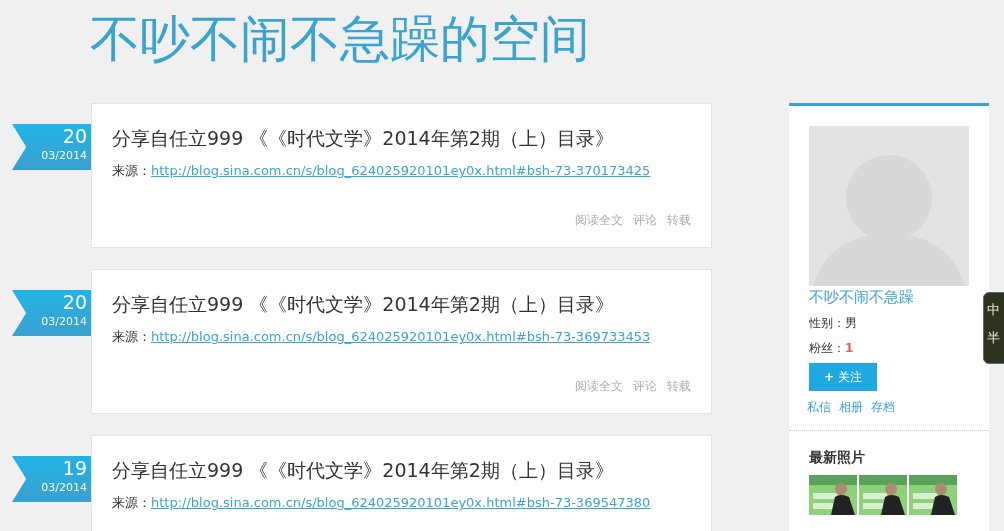 The height and width of the screenshot is (531, 1004). I want to click on source-link: http://blog.sina.com.cn/s/blog_624025920101ey0x.html#bsh-73-370173425, so click(401, 170).